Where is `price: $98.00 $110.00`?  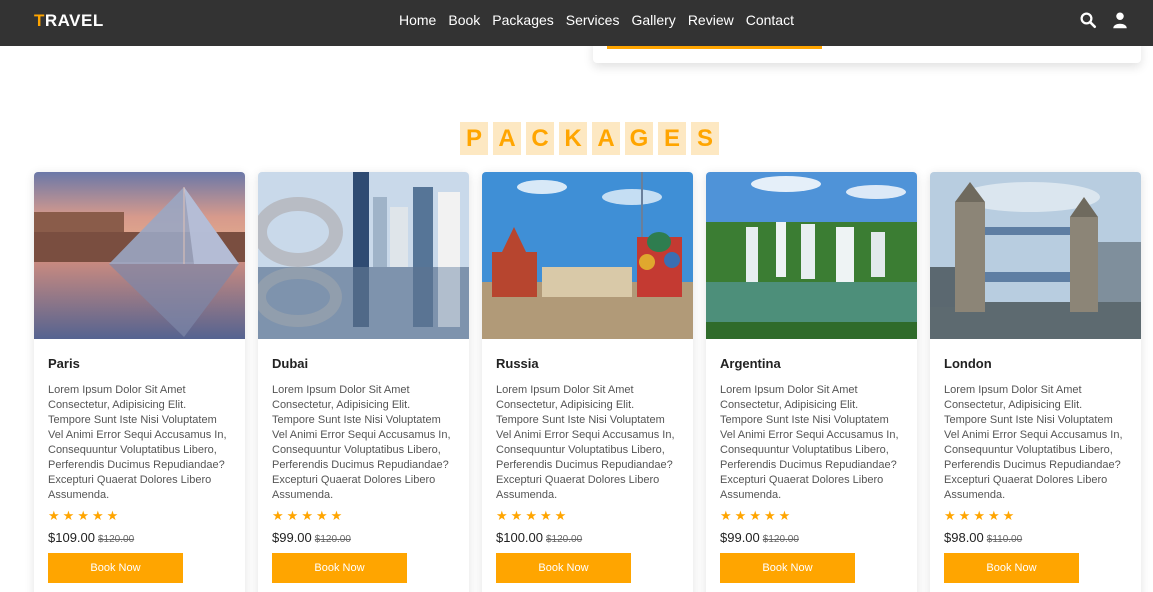 price: $98.00 $110.00 is located at coordinates (1035, 537).